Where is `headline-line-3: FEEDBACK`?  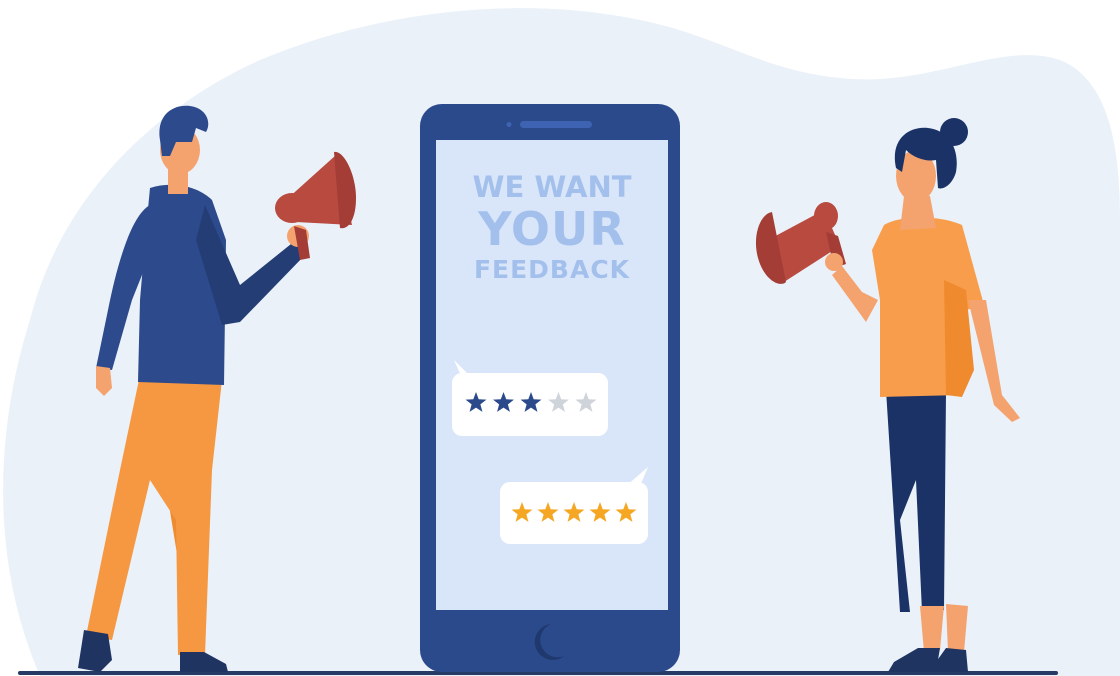
headline-line-3: FEEDBACK is located at coordinates (552, 269).